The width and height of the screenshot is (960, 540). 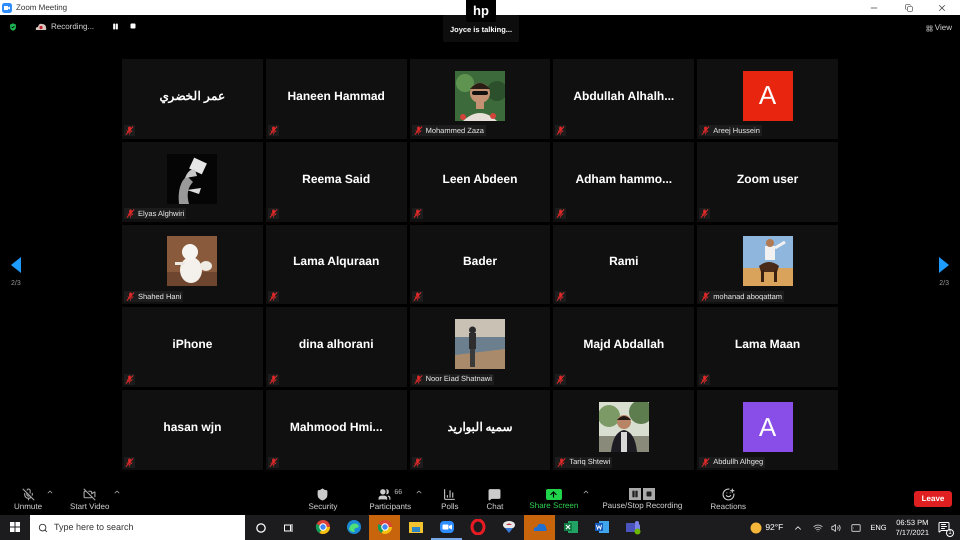 I want to click on participant-name: Lama Maan, so click(x=767, y=345).